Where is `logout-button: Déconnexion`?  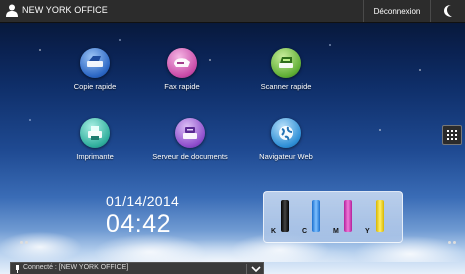
logout-button: Déconnexion is located at coordinates (396, 11).